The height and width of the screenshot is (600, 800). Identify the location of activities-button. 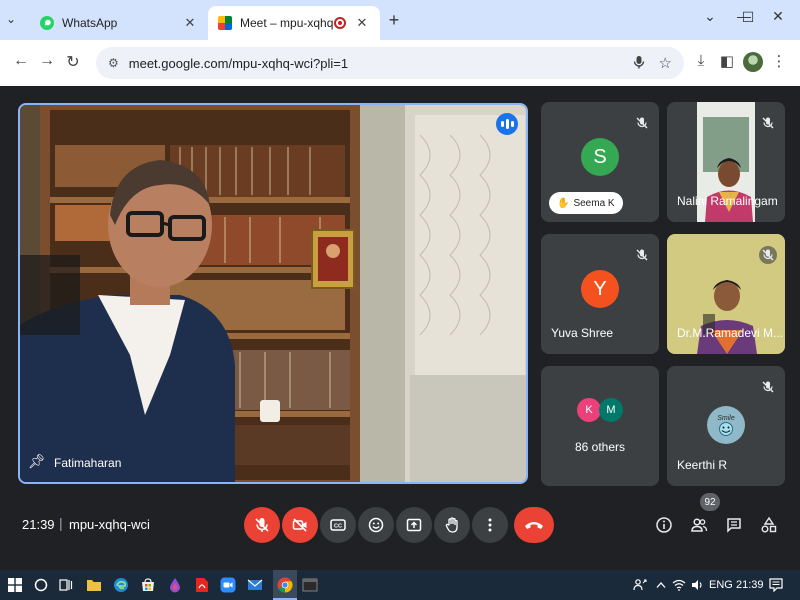
(769, 525).